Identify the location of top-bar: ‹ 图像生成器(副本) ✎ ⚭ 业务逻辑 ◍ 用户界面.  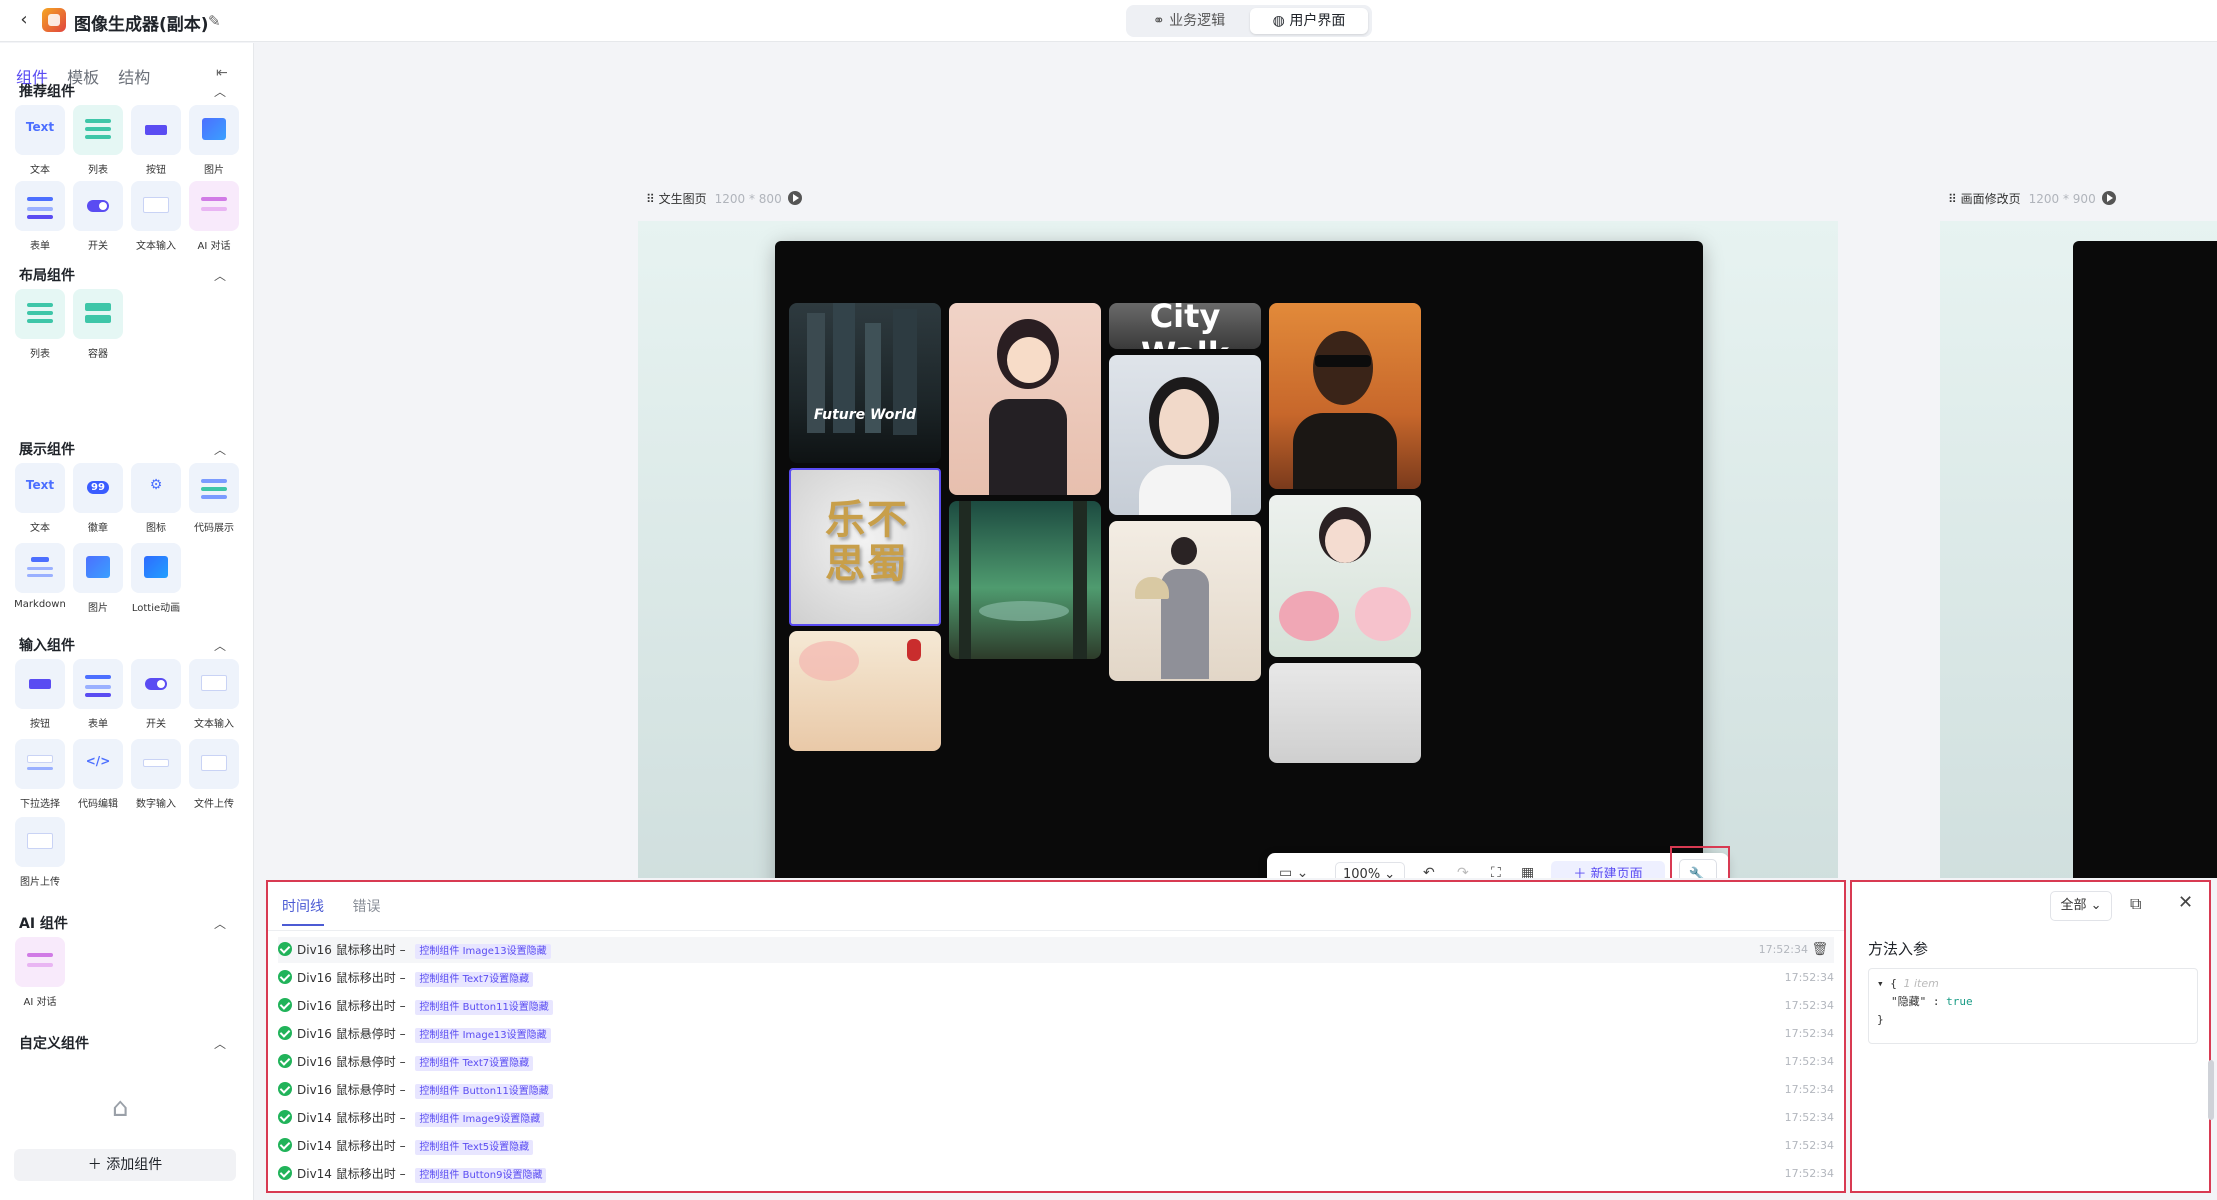
(1108, 21).